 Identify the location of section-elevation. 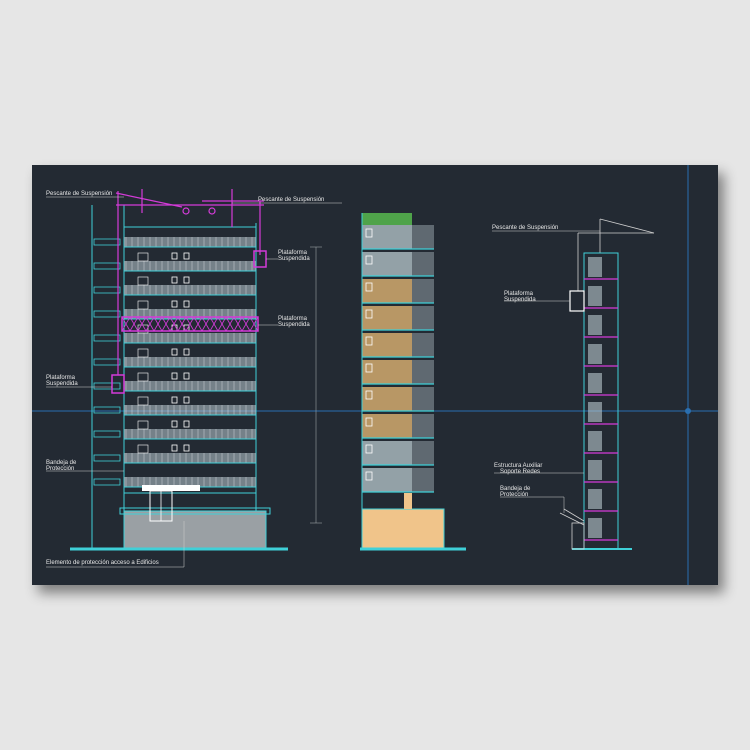
(413, 382).